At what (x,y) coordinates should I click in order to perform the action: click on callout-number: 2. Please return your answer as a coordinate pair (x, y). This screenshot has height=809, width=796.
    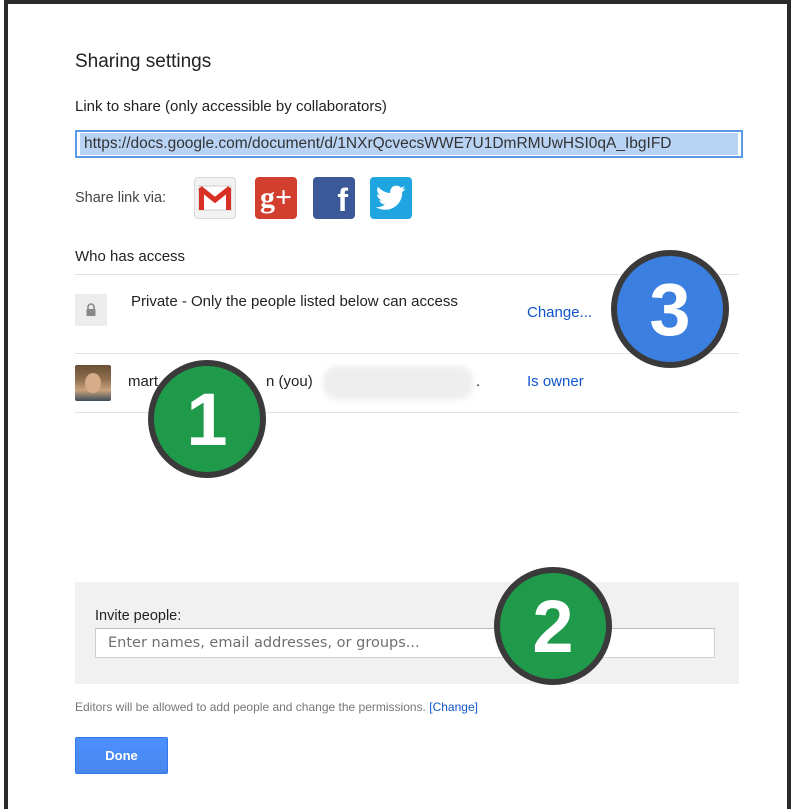
    Looking at the image, I should click on (553, 626).